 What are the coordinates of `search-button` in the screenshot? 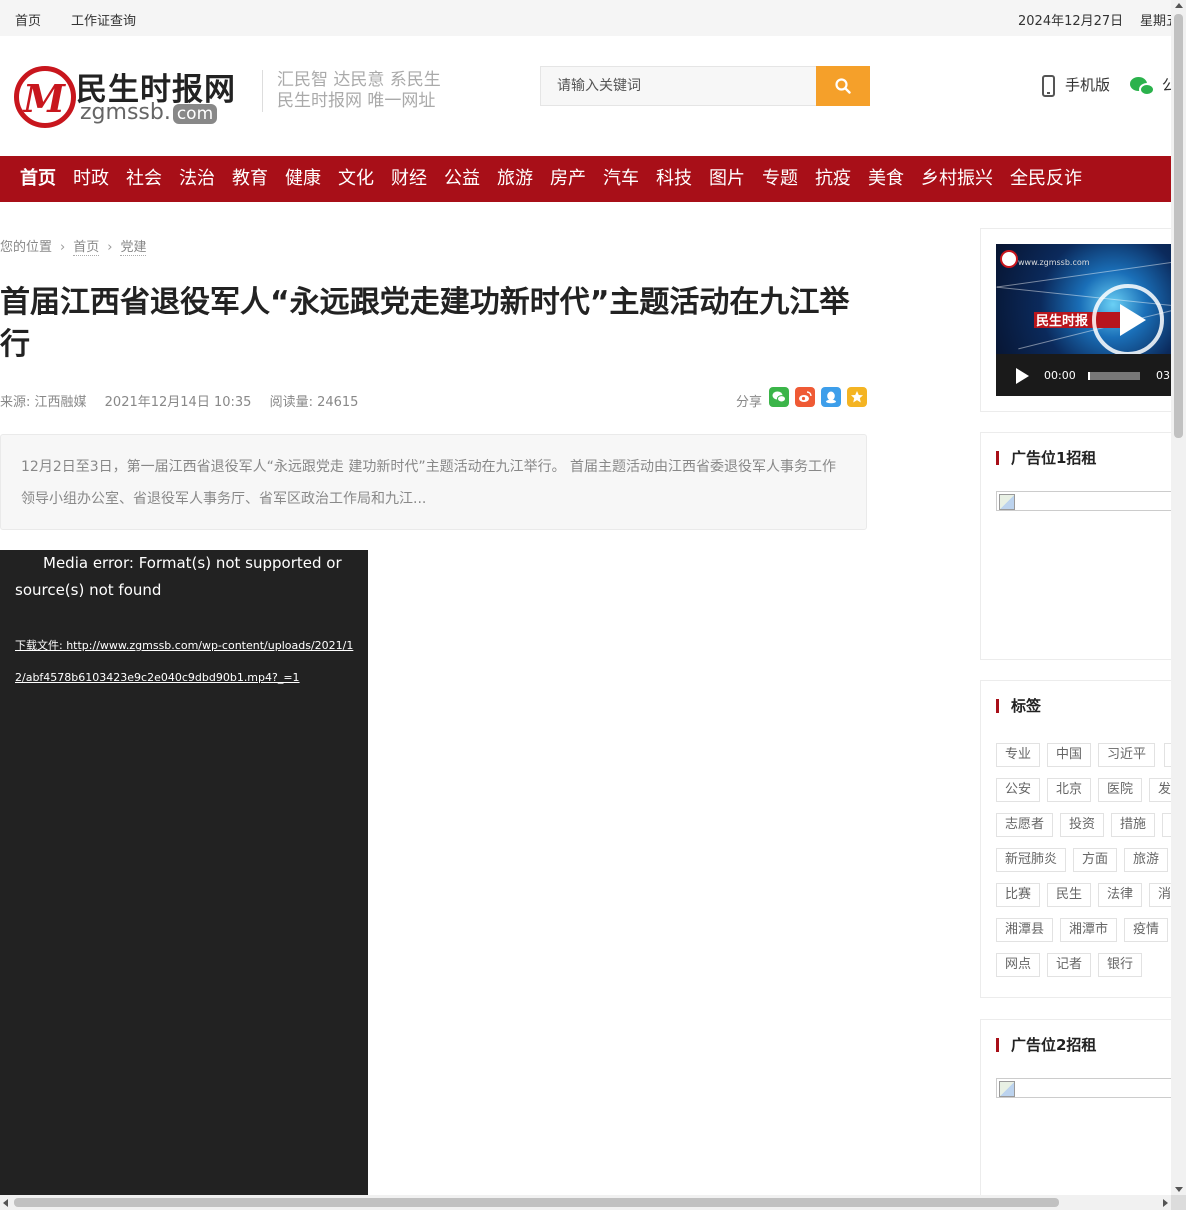 It's located at (843, 86).